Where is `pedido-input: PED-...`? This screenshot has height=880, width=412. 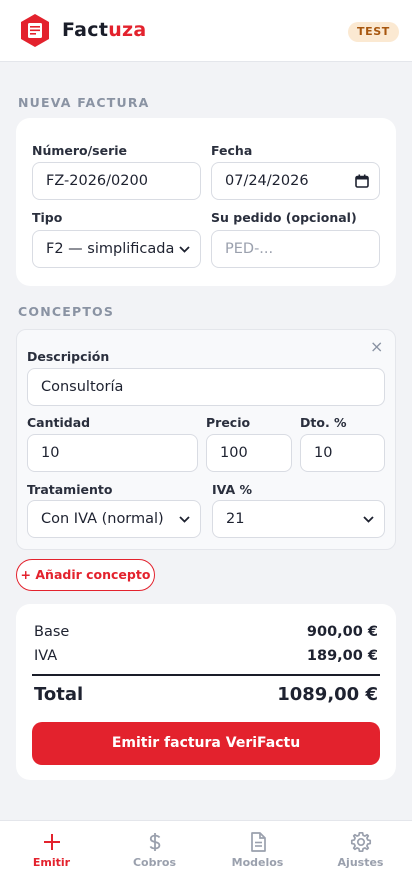
pedido-input: PED-... is located at coordinates (295, 249).